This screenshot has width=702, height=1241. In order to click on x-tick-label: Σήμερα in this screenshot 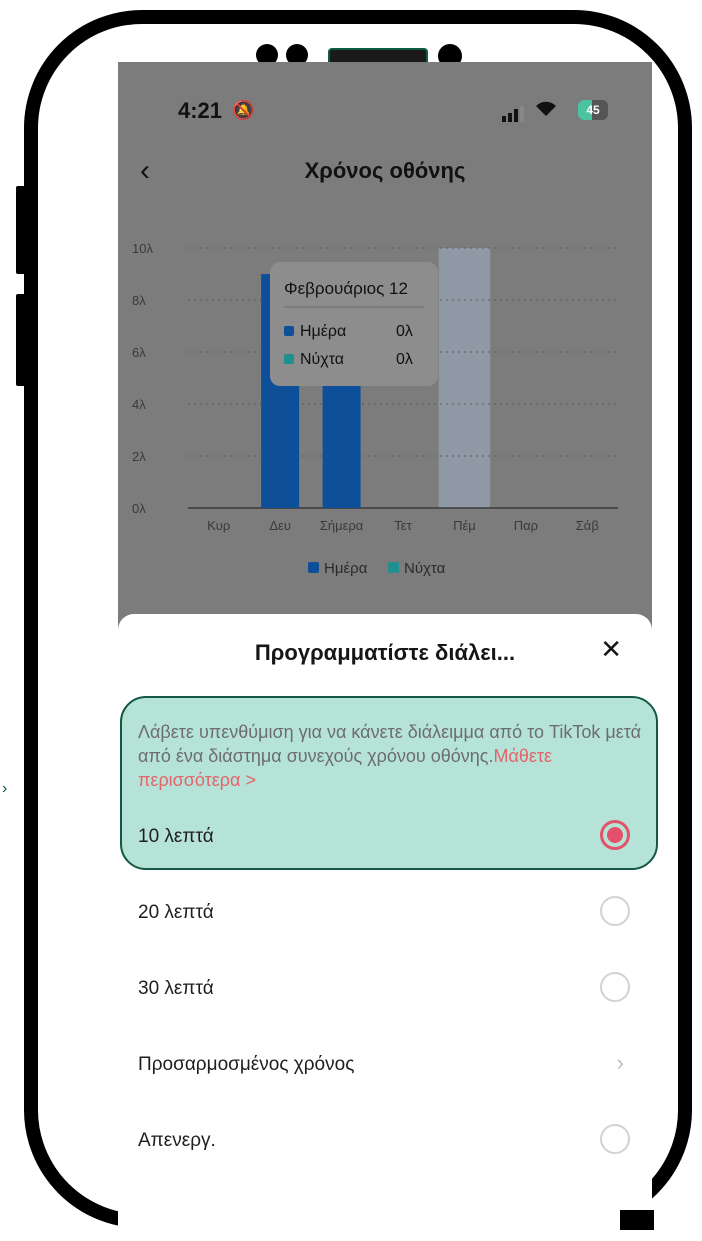, I will do `click(342, 525)`.